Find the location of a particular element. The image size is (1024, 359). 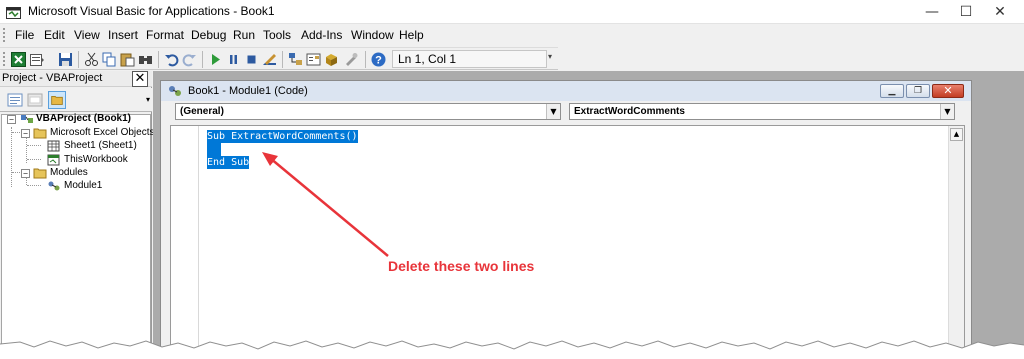

design-mode-icon is located at coordinates (269, 59).